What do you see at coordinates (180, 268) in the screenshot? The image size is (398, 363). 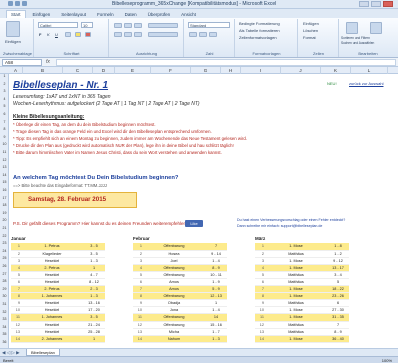 I see `table-row: 4 Offenbarung 8 - 9` at bounding box center [180, 268].